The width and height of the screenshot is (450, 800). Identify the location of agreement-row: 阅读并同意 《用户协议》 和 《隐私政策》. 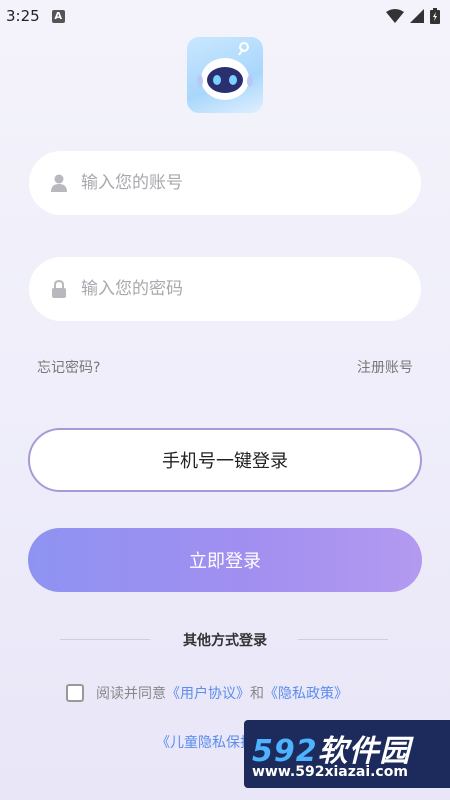
(207, 693).